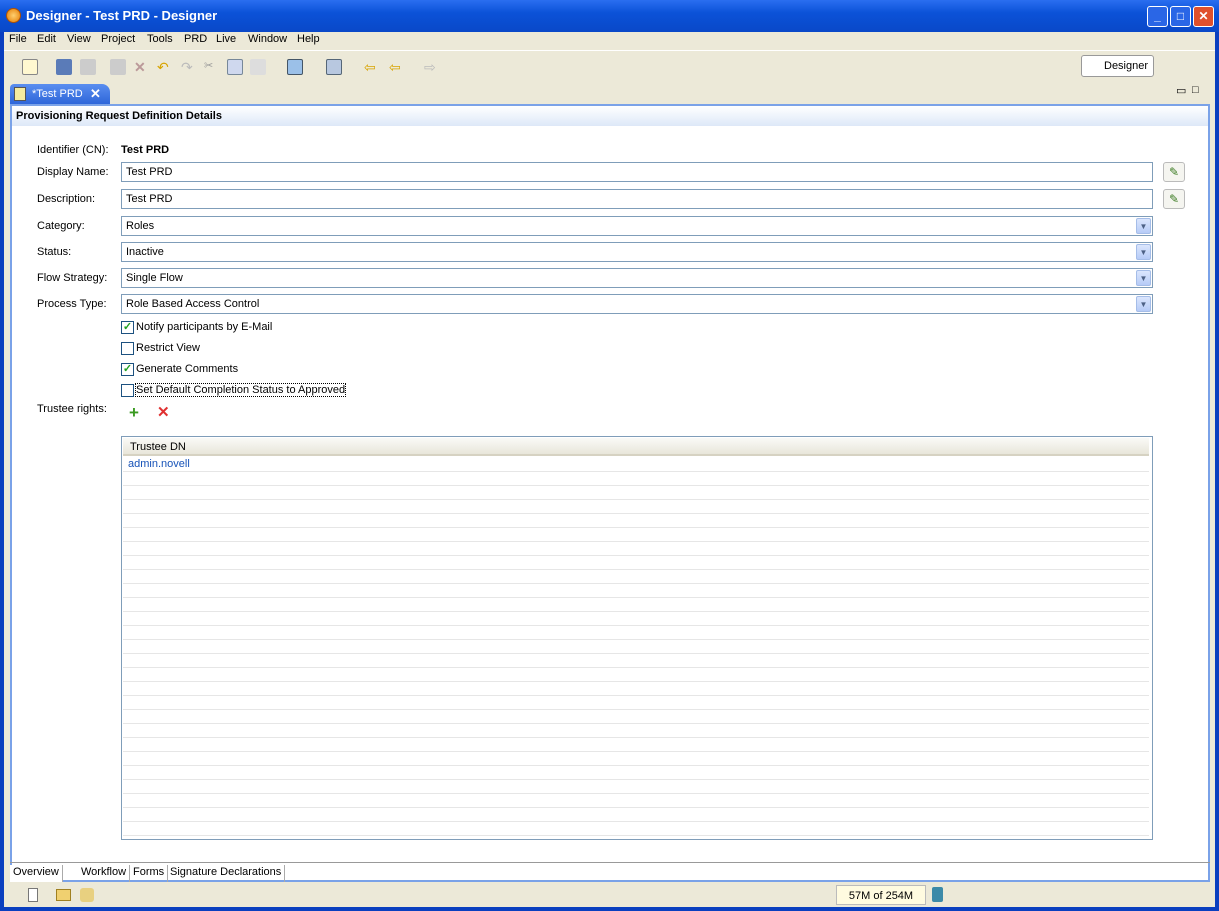  What do you see at coordinates (95, 94) in the screenshot?
I see `close-tab-icon: ✕` at bounding box center [95, 94].